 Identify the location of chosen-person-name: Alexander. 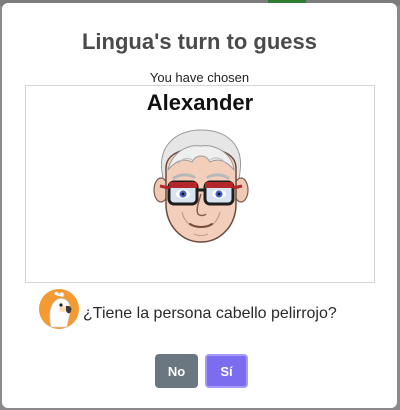
(200, 102).